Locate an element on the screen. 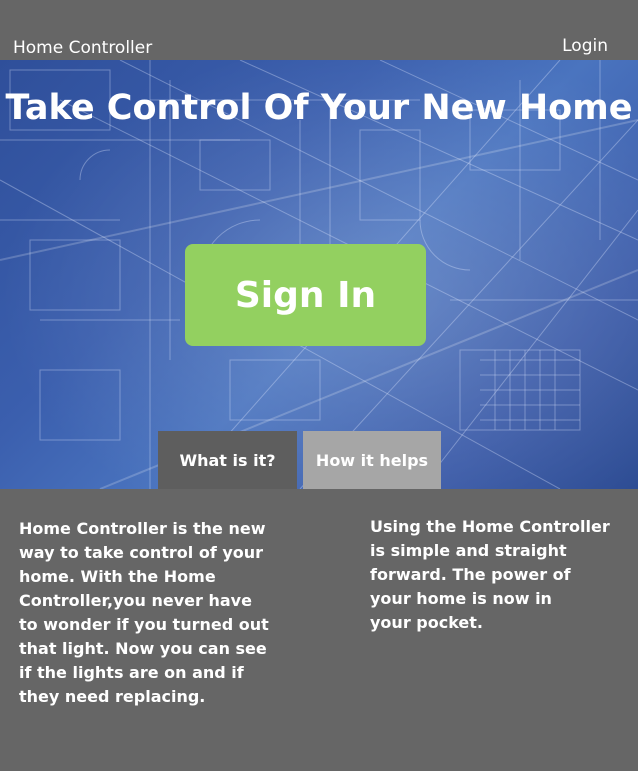 This screenshot has height=771, width=638. tab-how-it-helps: How it helps is located at coordinates (372, 460).